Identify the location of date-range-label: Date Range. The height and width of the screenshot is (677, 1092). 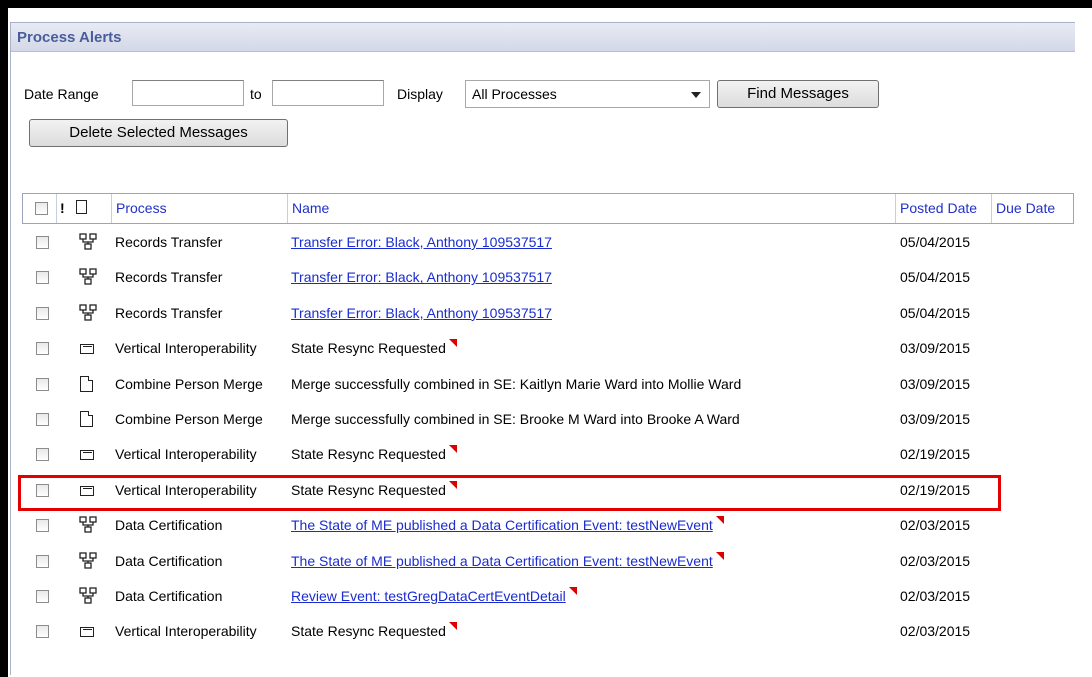
(61, 94).